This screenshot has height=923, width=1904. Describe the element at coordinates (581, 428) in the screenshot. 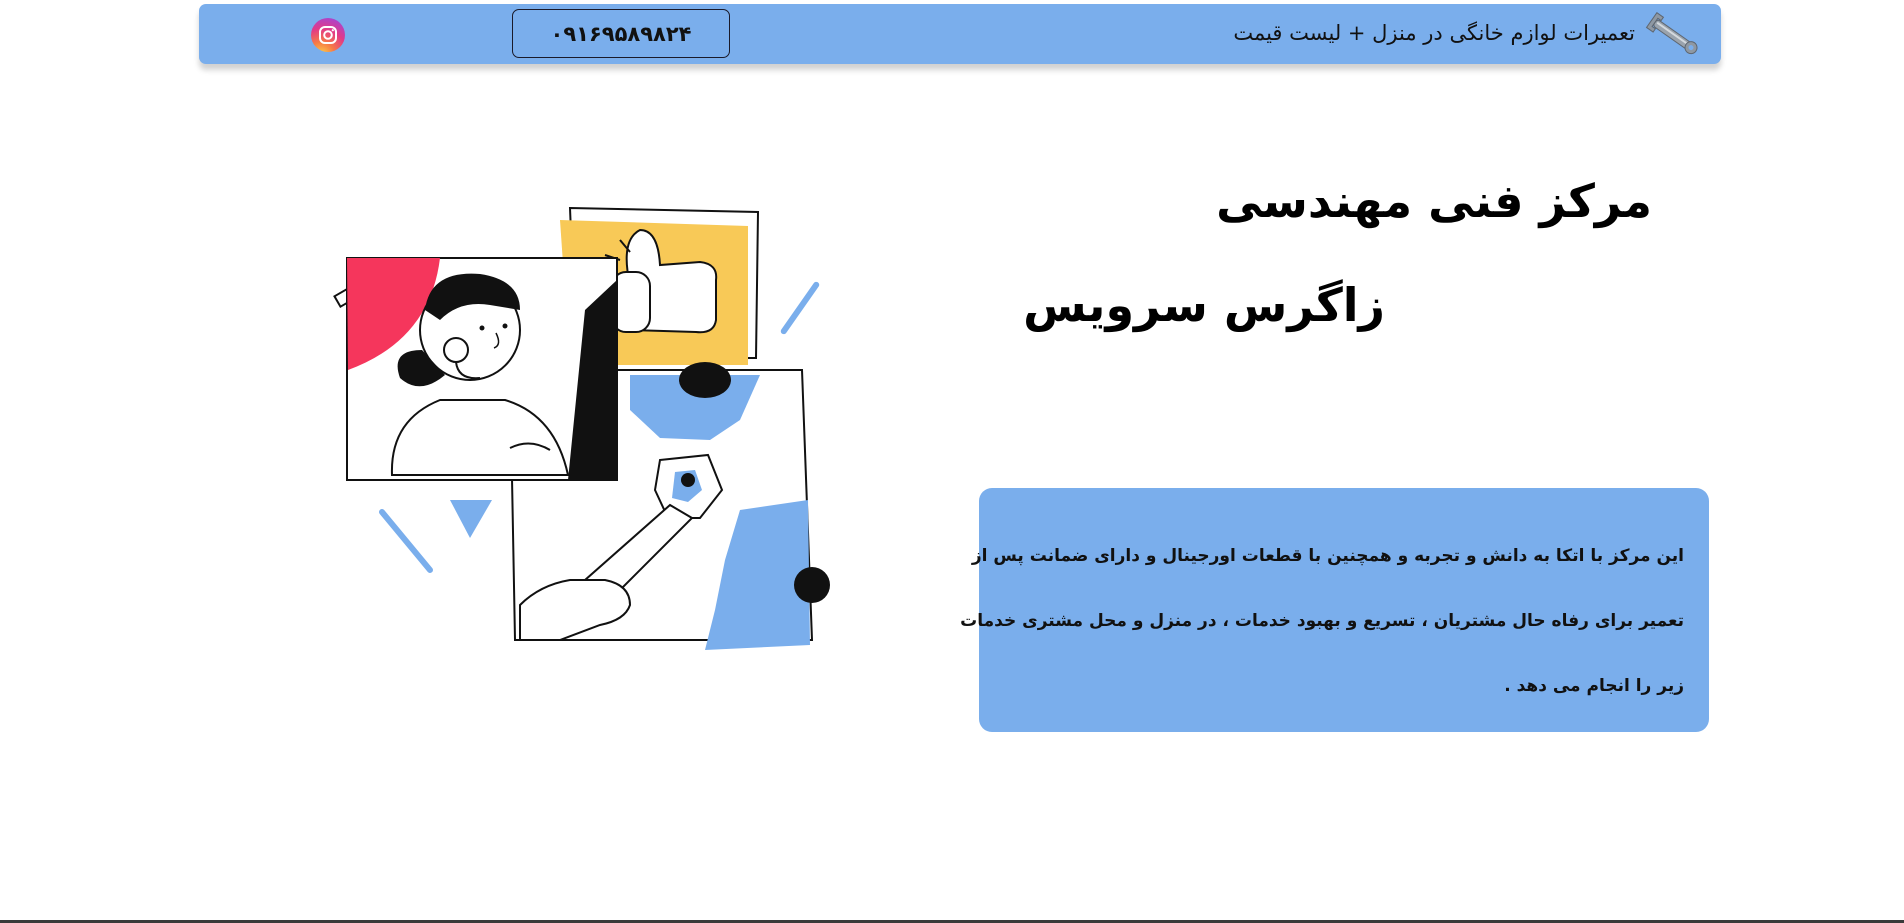

I see `support-illustration` at that location.